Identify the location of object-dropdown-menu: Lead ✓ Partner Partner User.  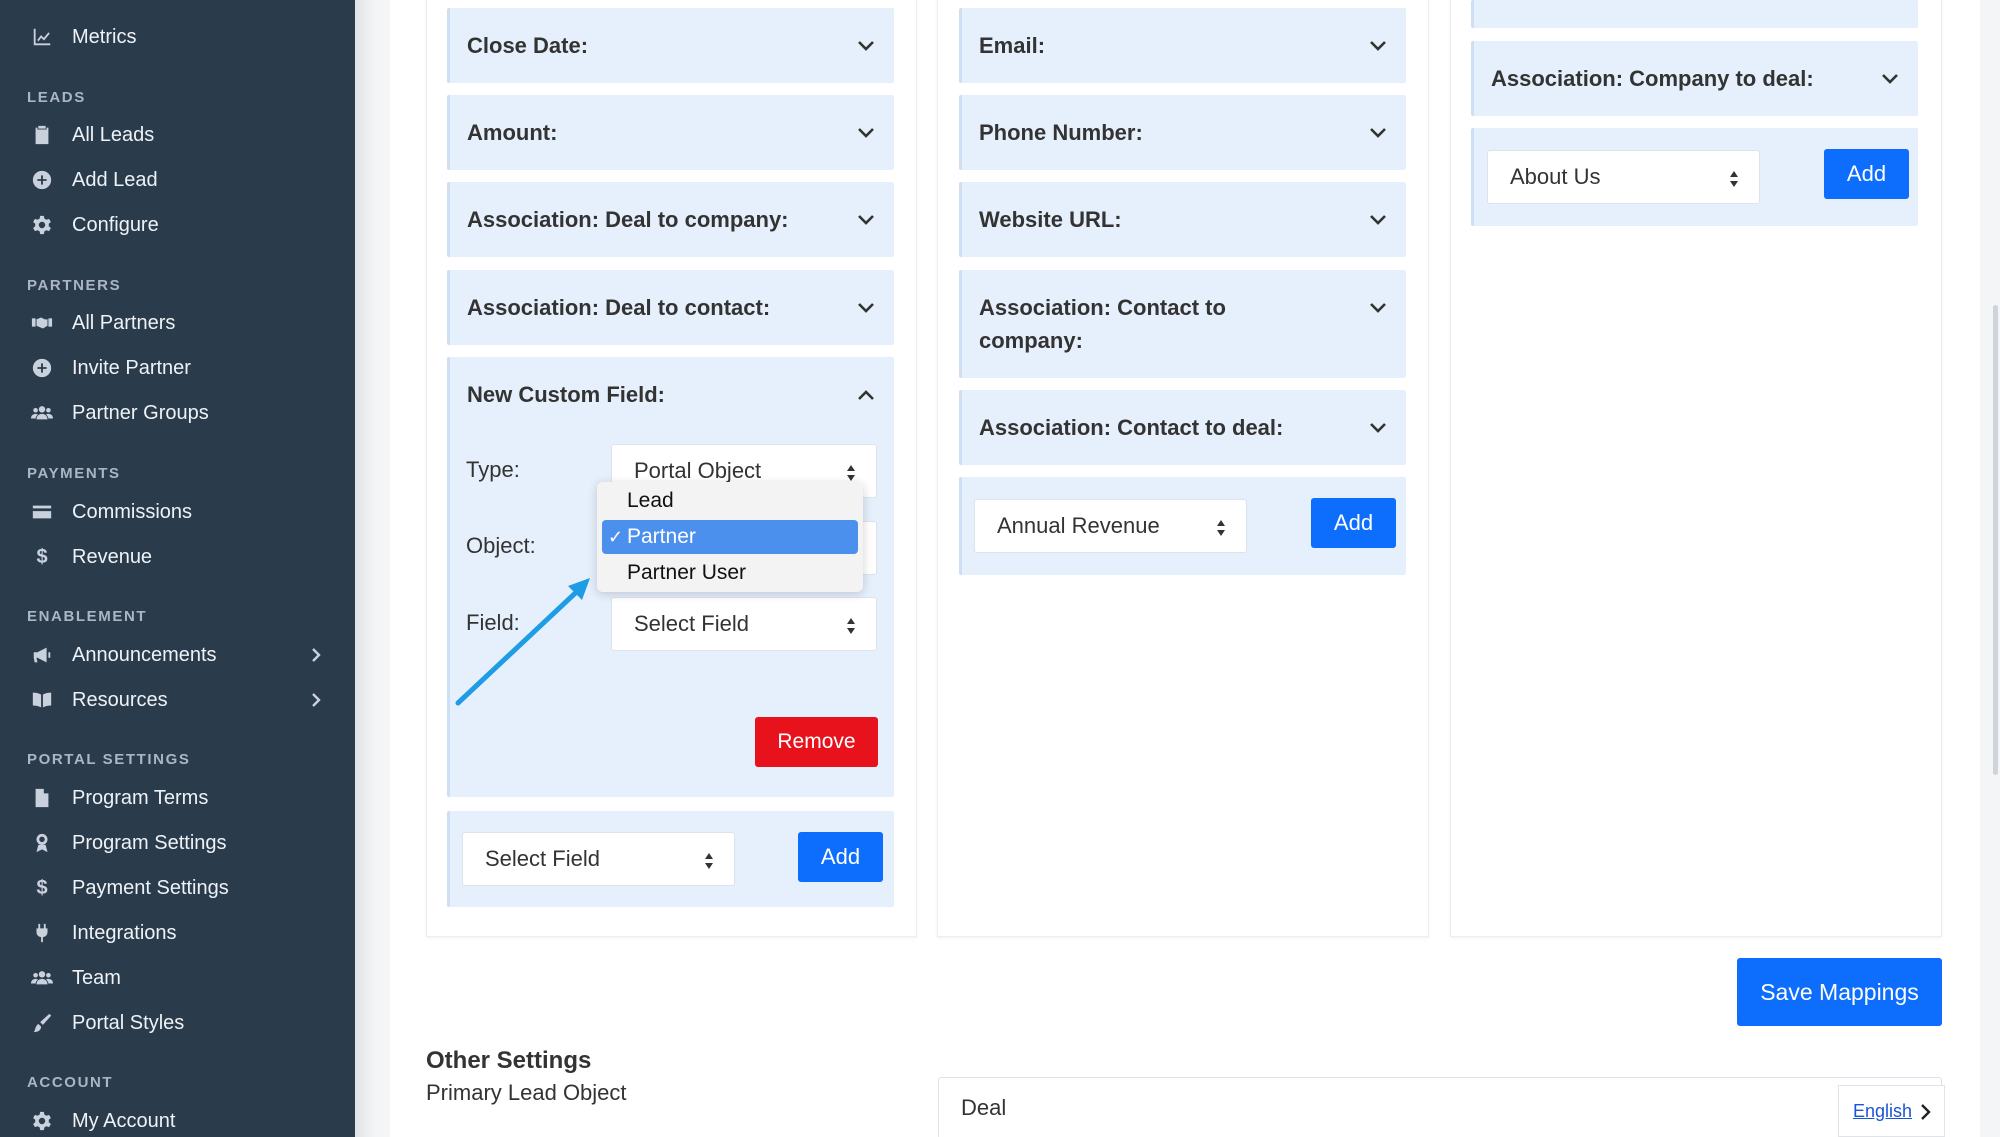
(730, 537).